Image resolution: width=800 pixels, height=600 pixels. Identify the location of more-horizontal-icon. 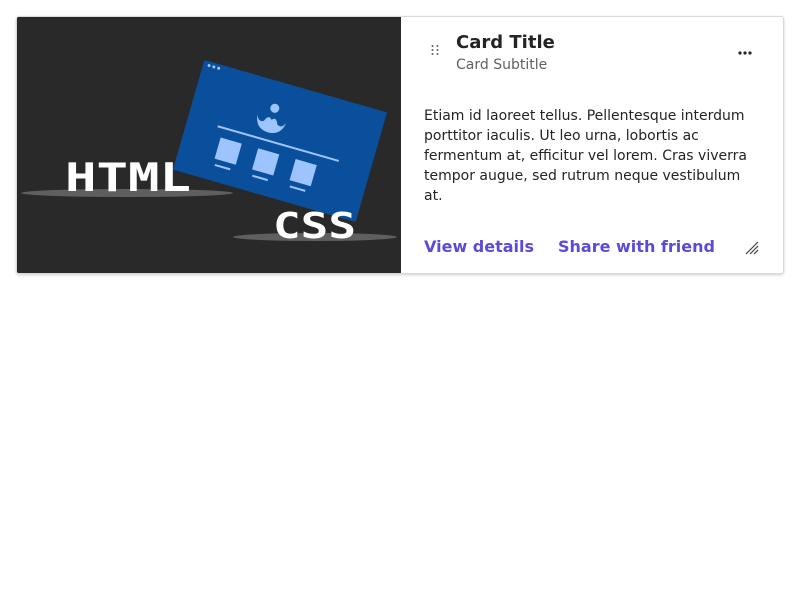
(745, 50).